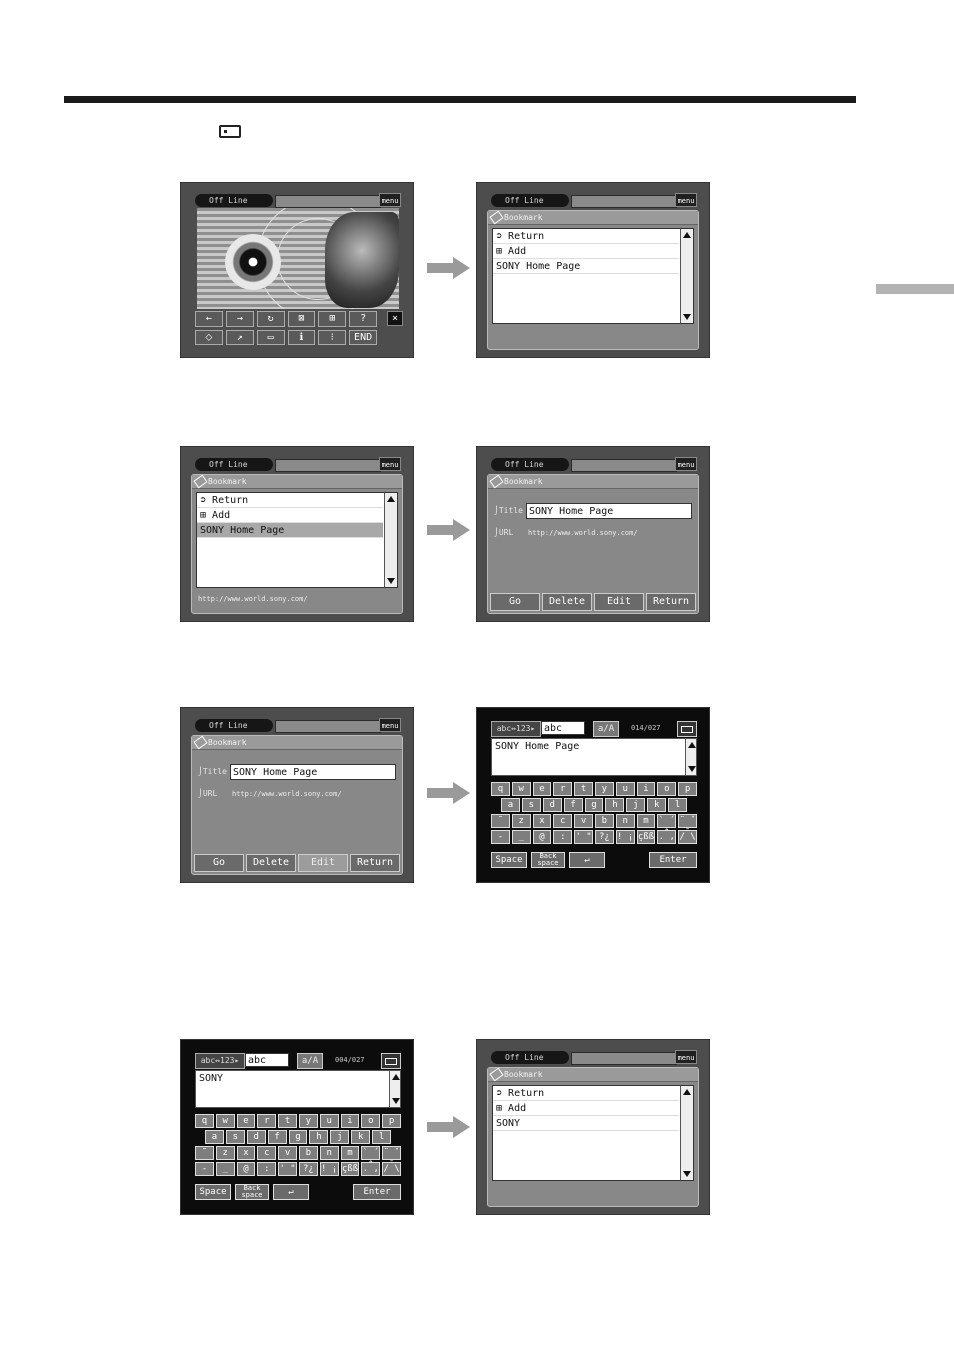 Image resolution: width=954 pixels, height=1352 pixels. Describe the element at coordinates (594, 757) in the screenshot. I see `text-input: SONY Home Page` at that location.